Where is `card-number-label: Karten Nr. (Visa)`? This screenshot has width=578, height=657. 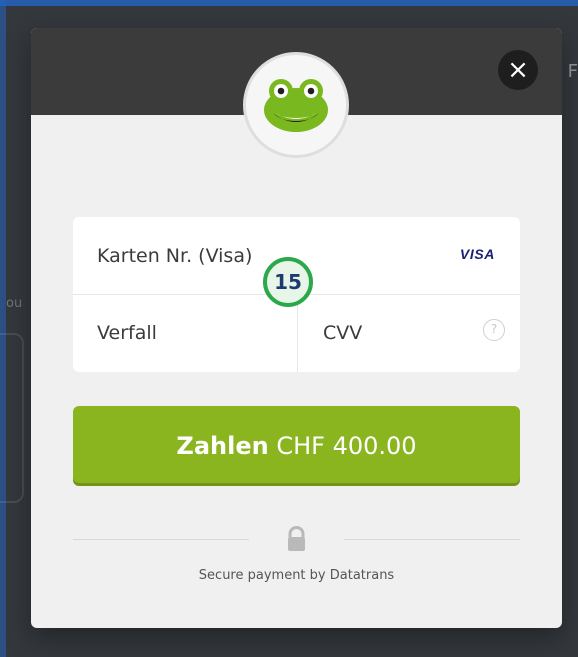 card-number-label: Karten Nr. (Visa) is located at coordinates (175, 256).